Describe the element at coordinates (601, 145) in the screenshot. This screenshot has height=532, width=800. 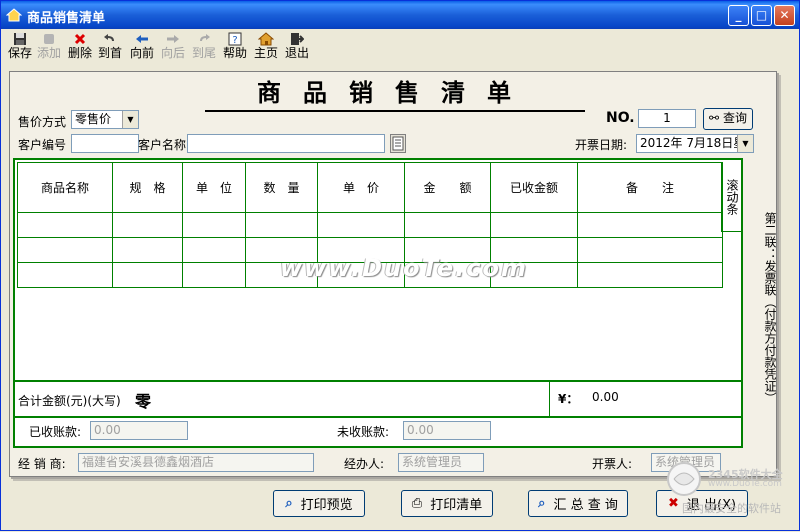
I see `invoice-date-label: 开票日期:` at that location.